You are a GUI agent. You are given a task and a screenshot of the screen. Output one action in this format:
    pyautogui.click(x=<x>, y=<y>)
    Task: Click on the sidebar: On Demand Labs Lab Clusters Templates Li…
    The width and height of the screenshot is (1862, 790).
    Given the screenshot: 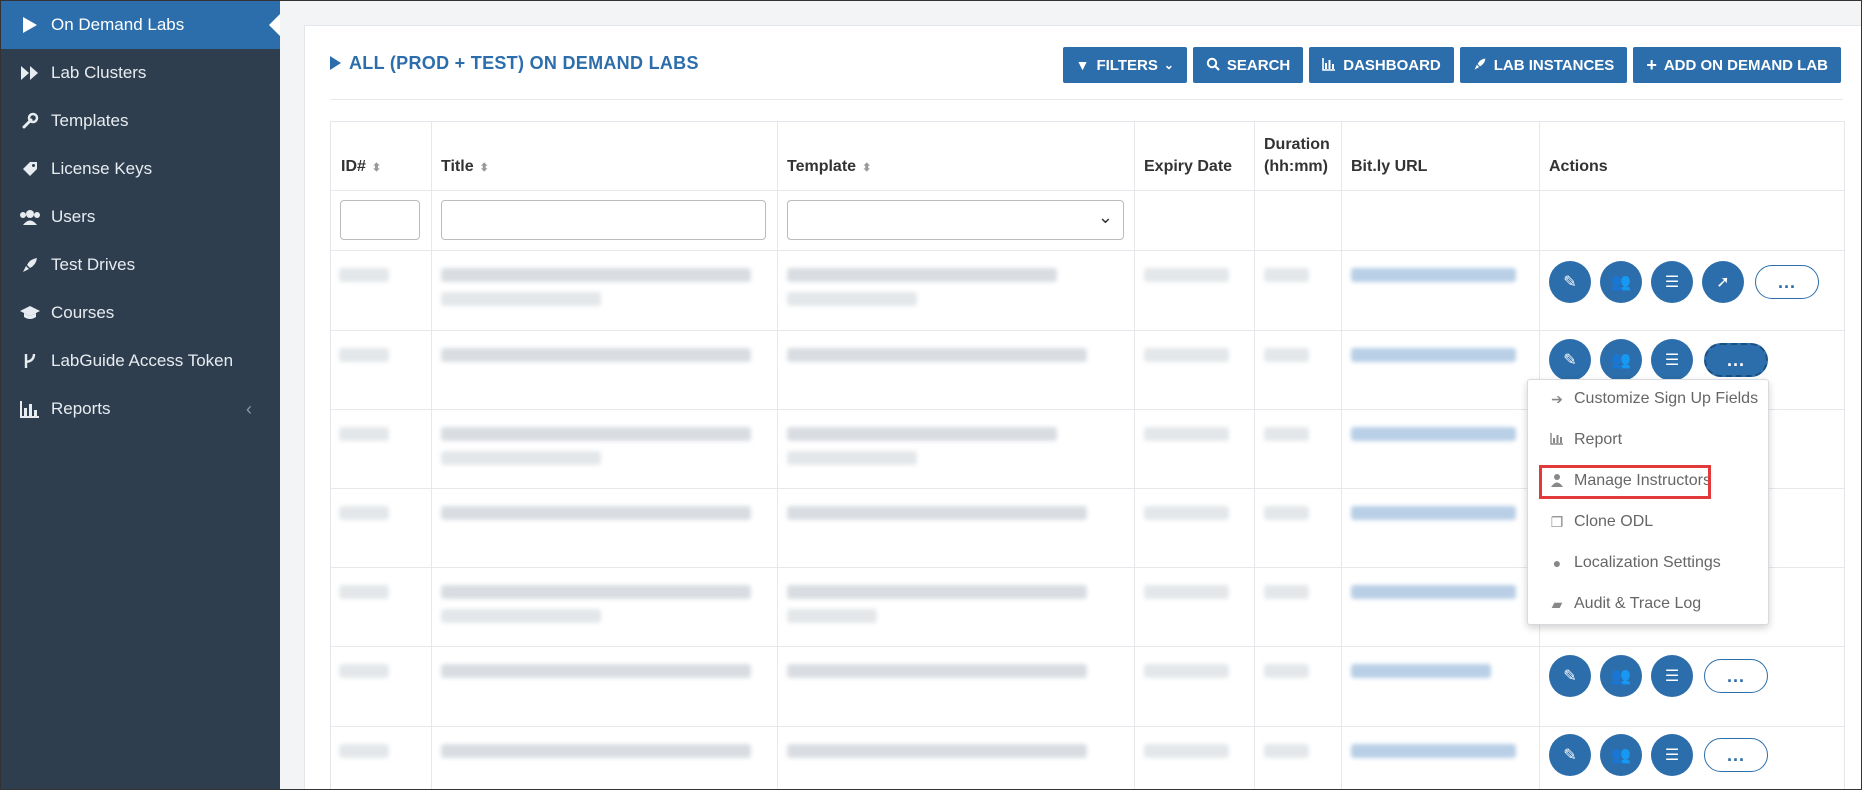 What is the action you would take?
    pyautogui.click(x=141, y=395)
    